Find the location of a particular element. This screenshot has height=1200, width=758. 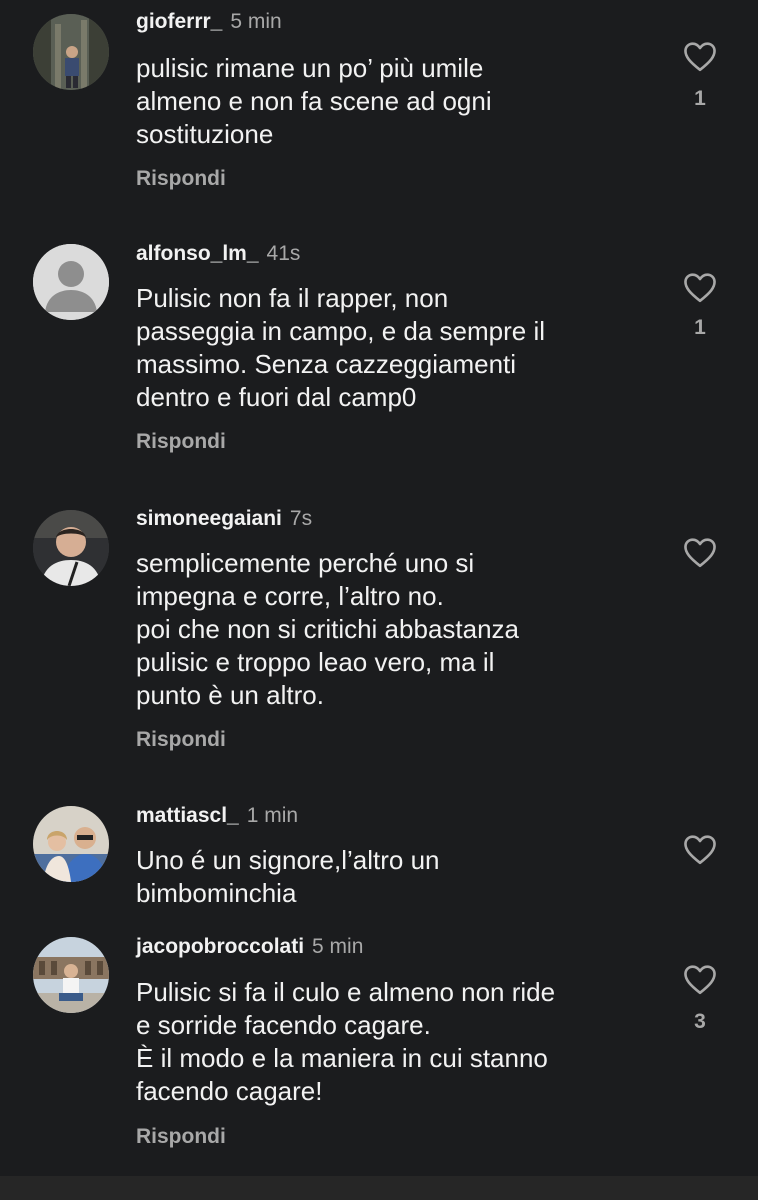

comment-text: Uno é un signore,l’altro un bimbominchia is located at coordinates (288, 876).